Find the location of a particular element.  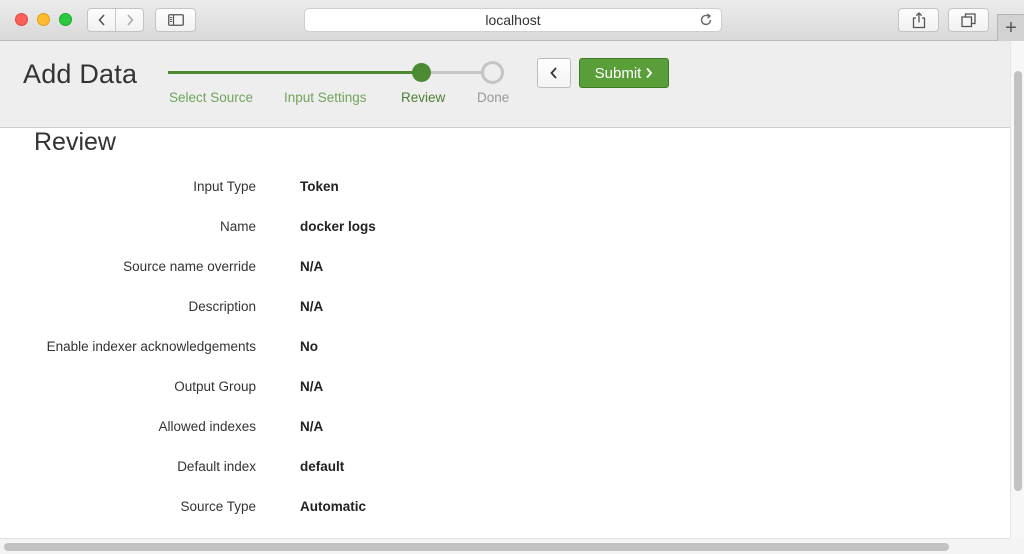

wizard-stepper: Select Source Input Settings Review Done is located at coordinates (270, 84).